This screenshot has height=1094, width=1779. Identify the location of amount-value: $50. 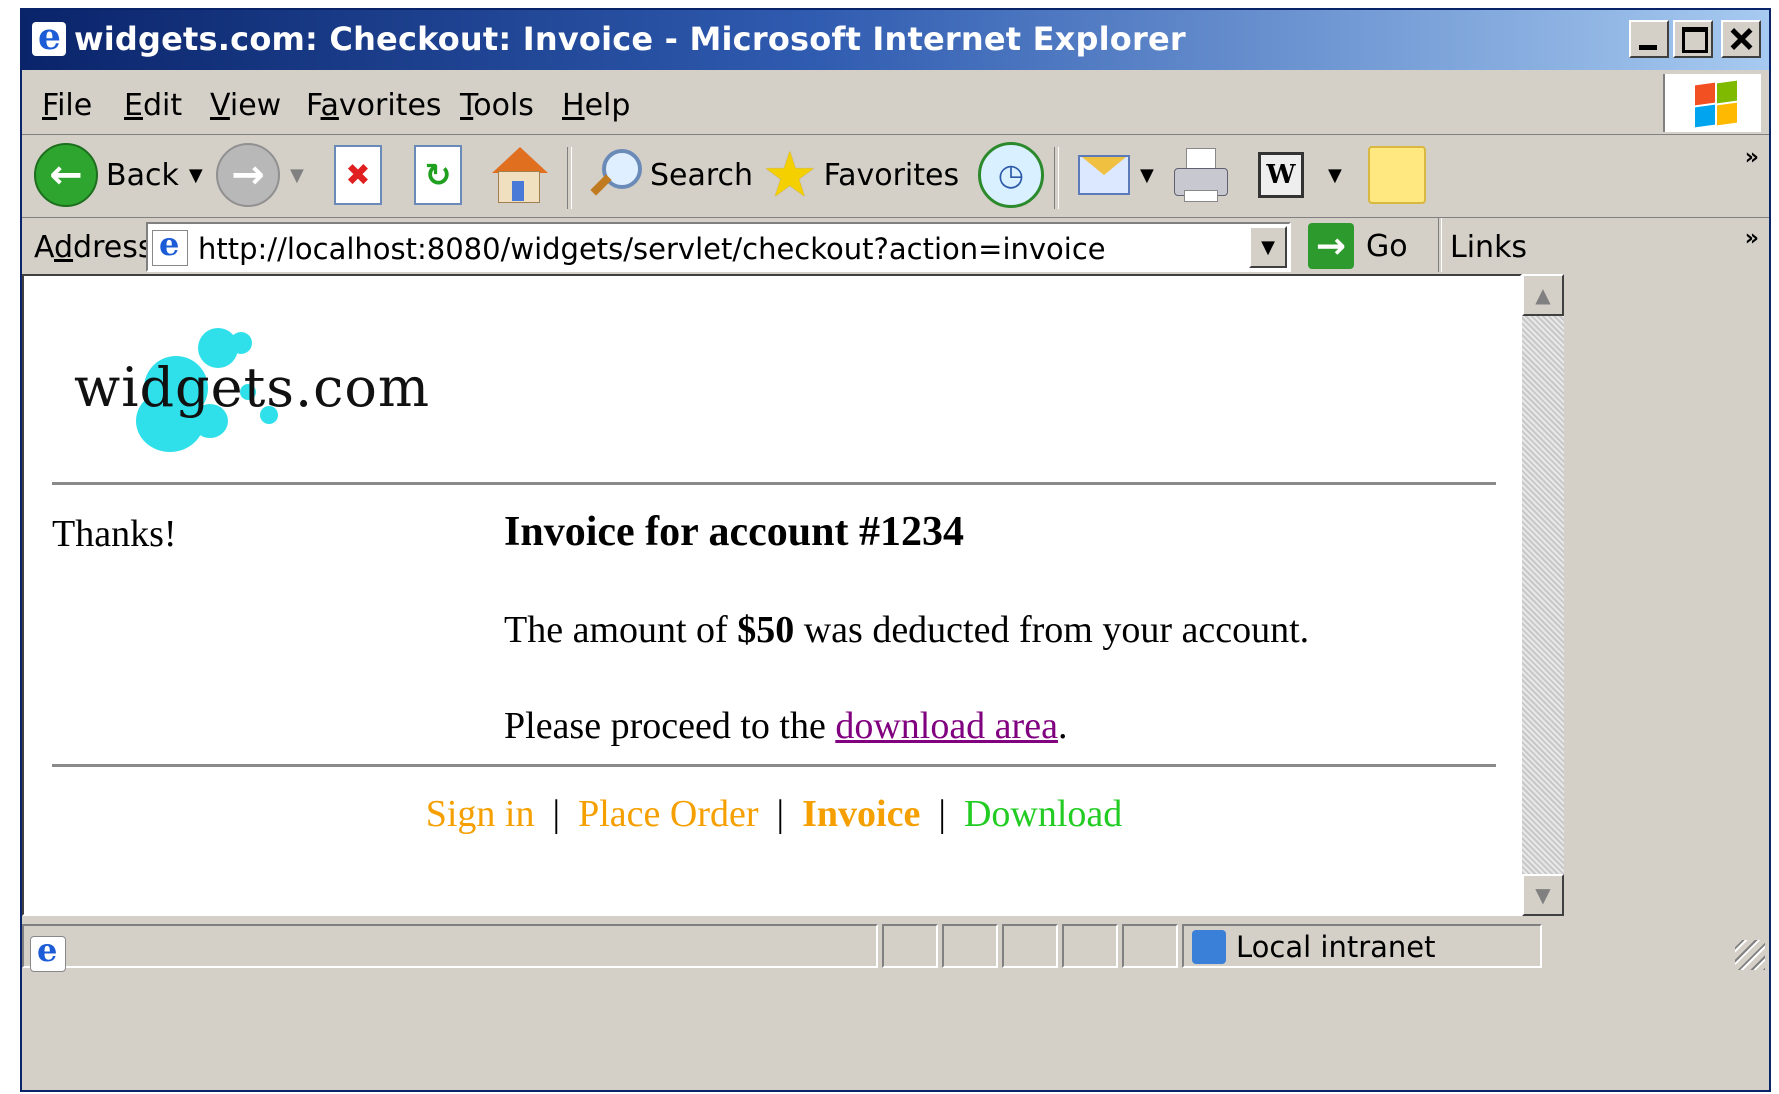
(766, 630).